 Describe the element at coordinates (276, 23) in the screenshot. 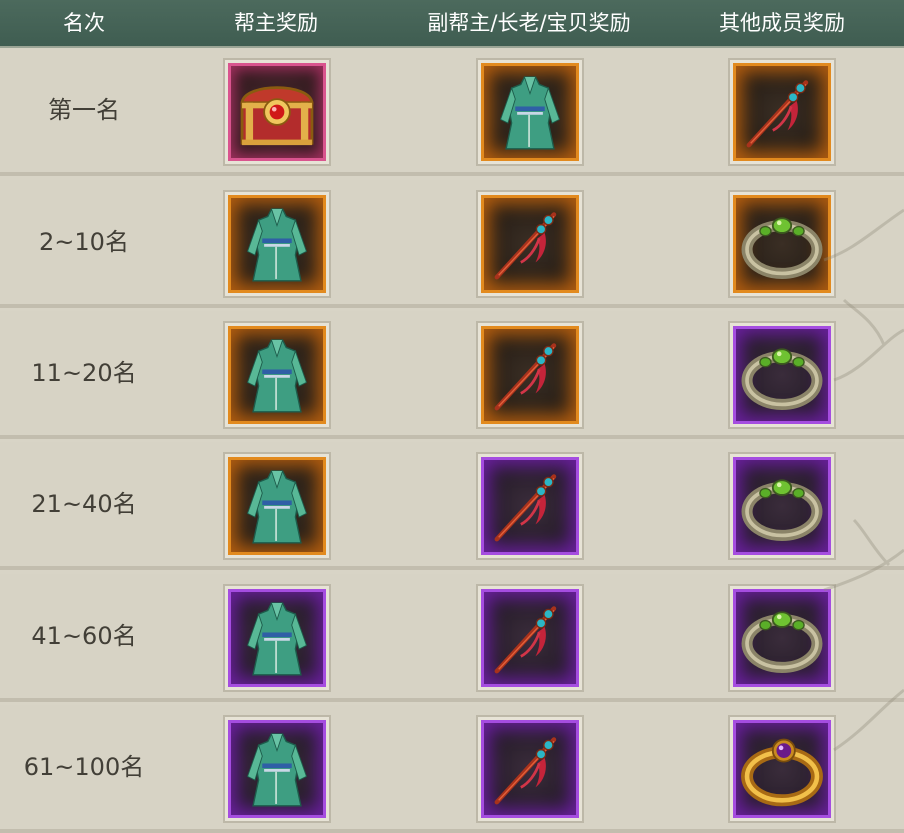

I see `header-leader-reward: 帮主奖励` at that location.